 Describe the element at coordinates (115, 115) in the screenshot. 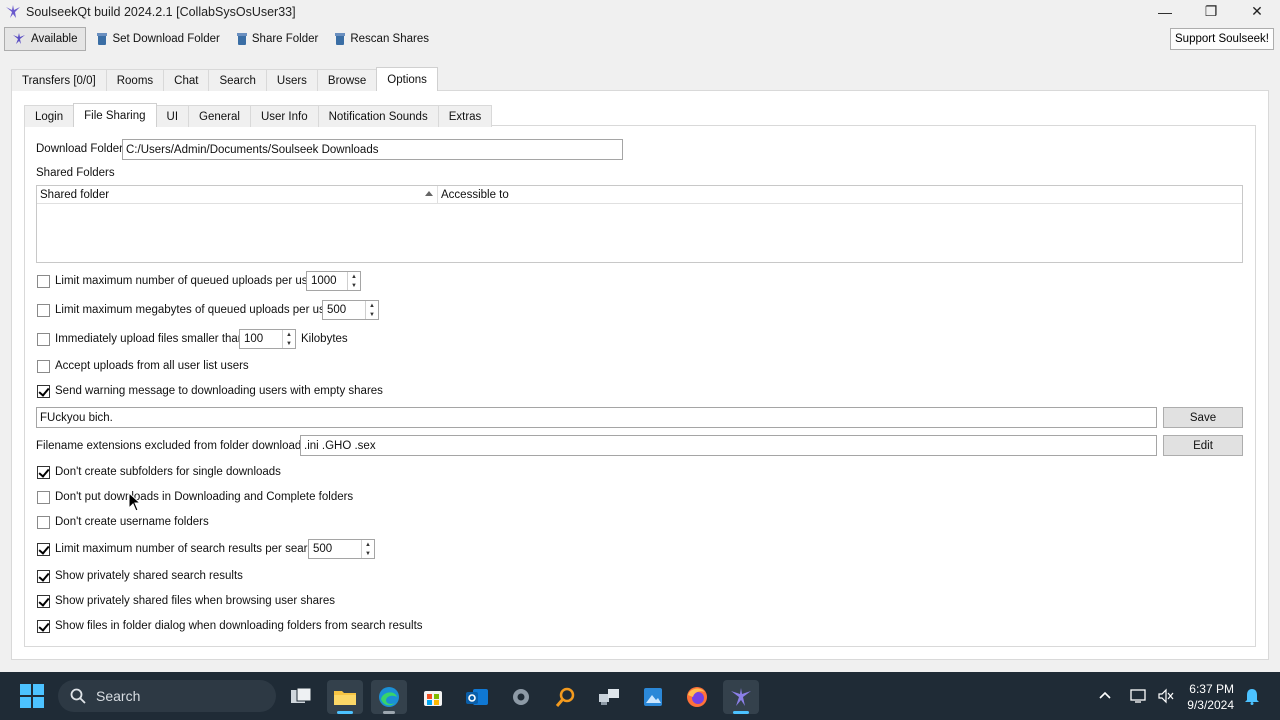

I see `subtab-file-sharing: File Sharing` at that location.